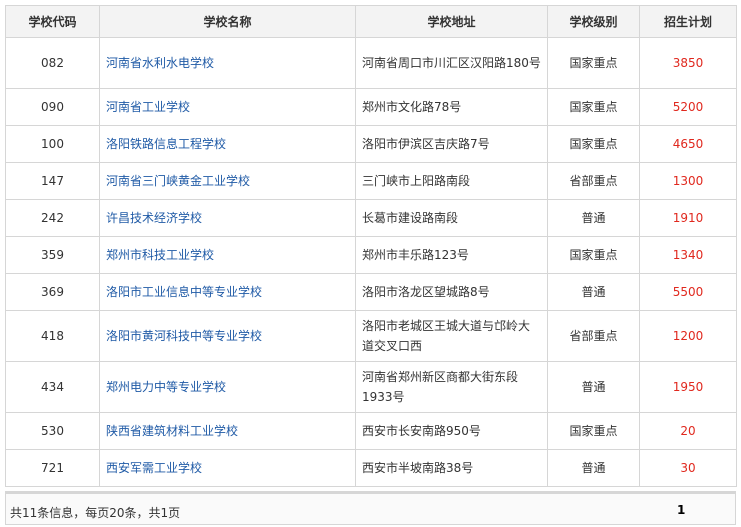 The width and height of the screenshot is (741, 527). Describe the element at coordinates (184, 292) in the screenshot. I see `school-name-link: 洛阳市工业信息中等专业学校` at that location.